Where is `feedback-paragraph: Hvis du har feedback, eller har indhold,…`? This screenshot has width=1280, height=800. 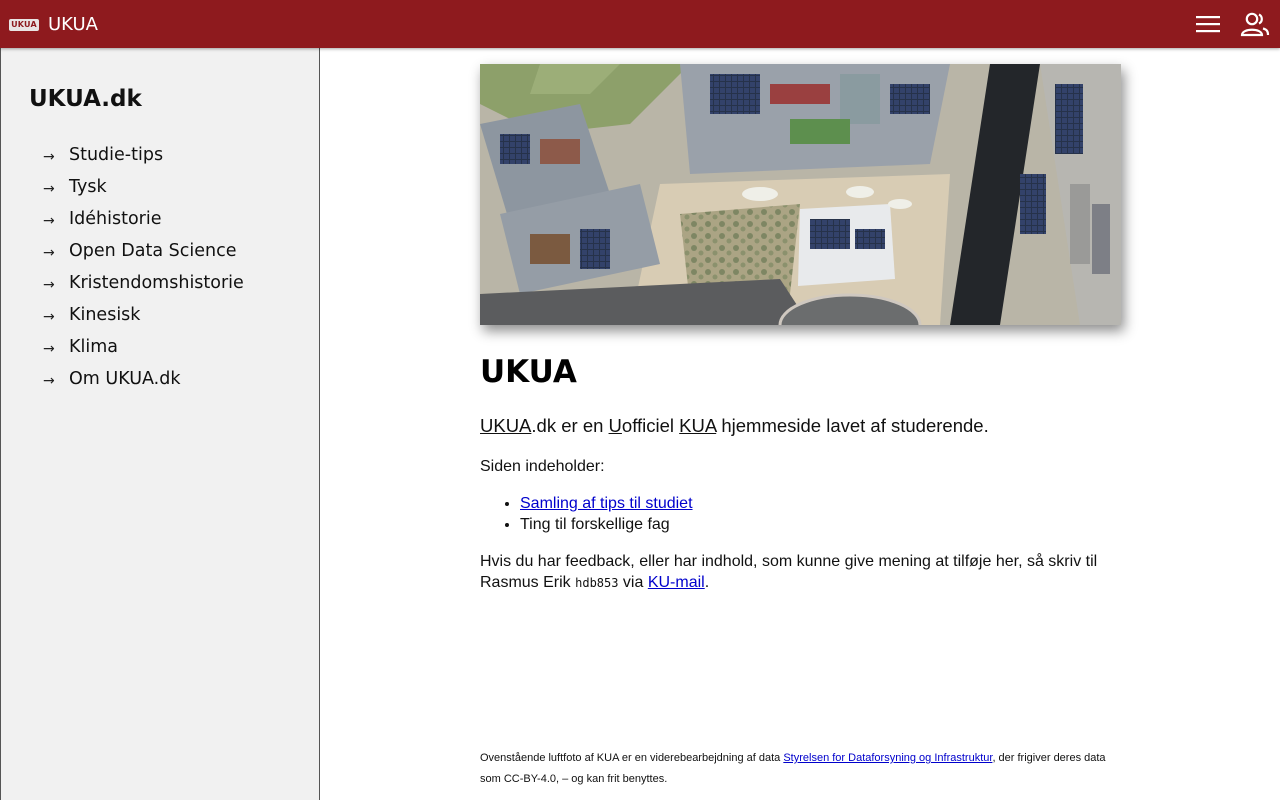 feedback-paragraph: Hvis du har feedback, eller har indhold,… is located at coordinates (800, 572).